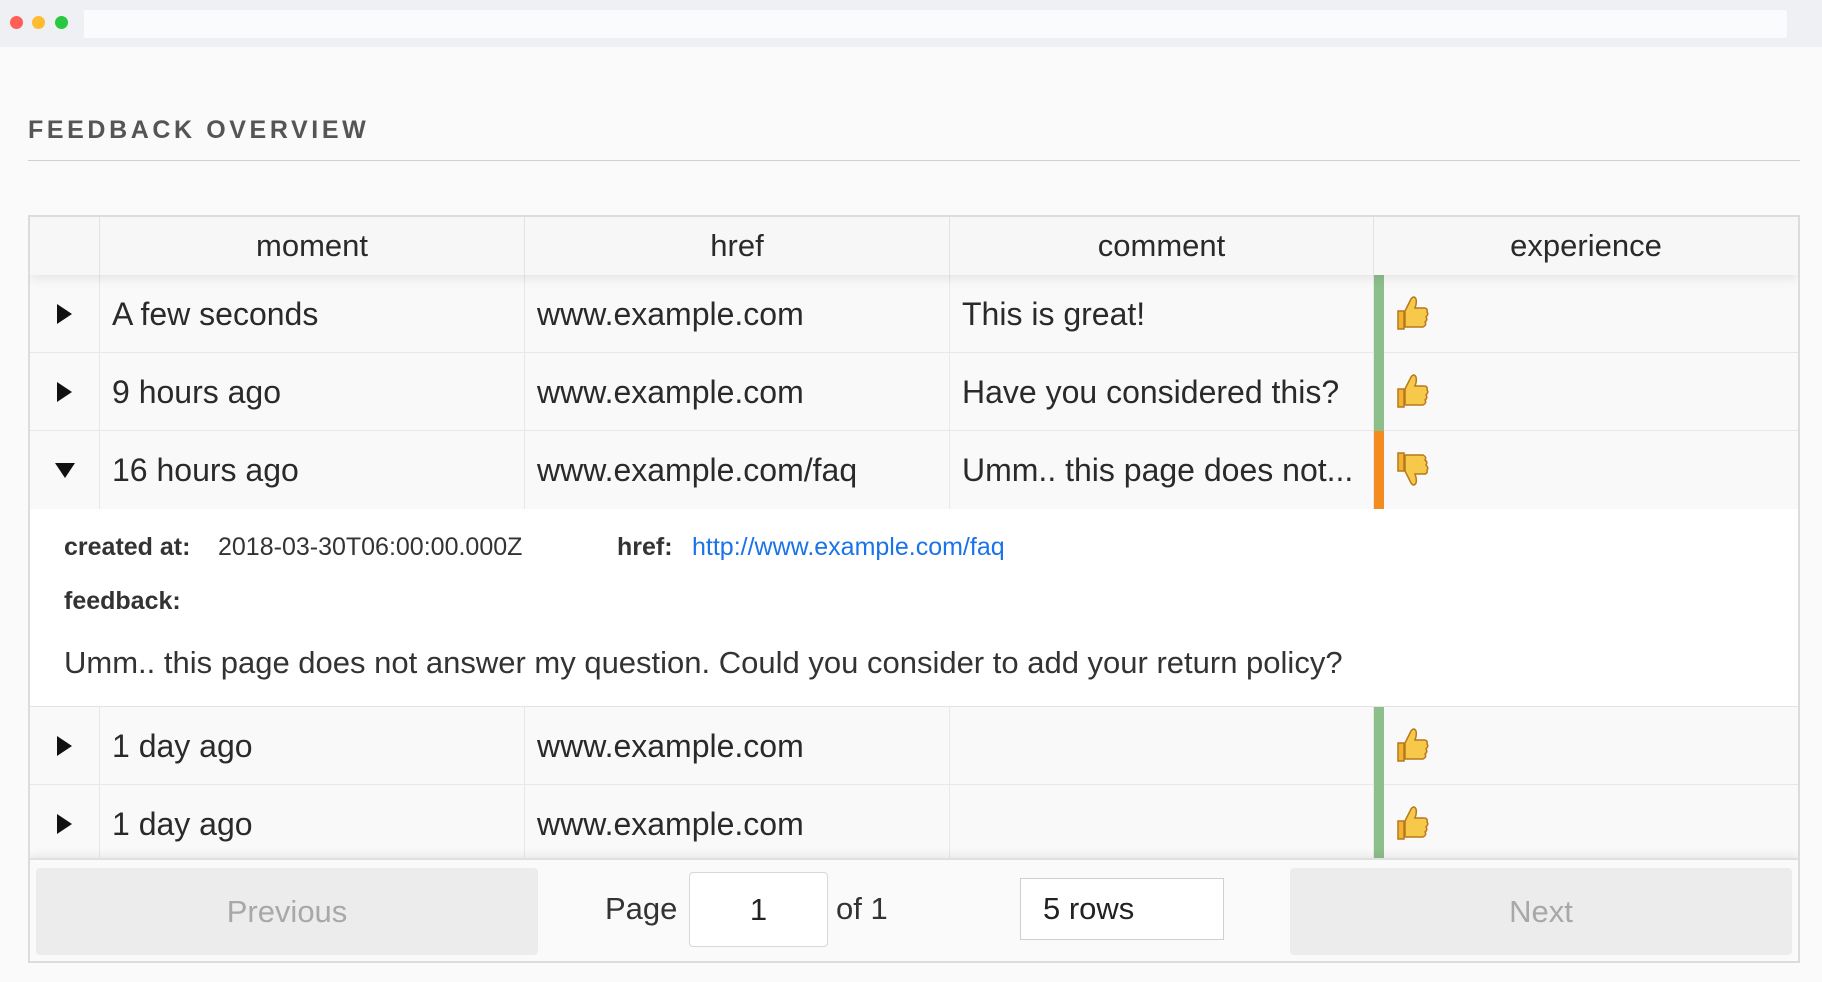 Image resolution: width=1822 pixels, height=982 pixels. What do you see at coordinates (737, 470) in the screenshot?
I see `cell-href: www.example.com/faq` at bounding box center [737, 470].